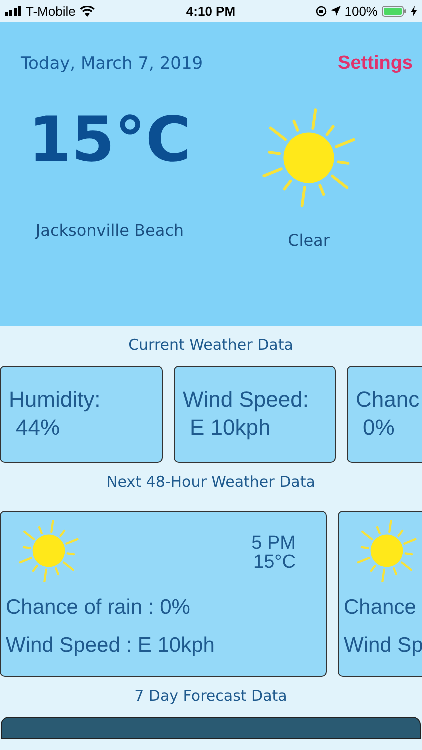  I want to click on battery-icon, so click(394, 11).